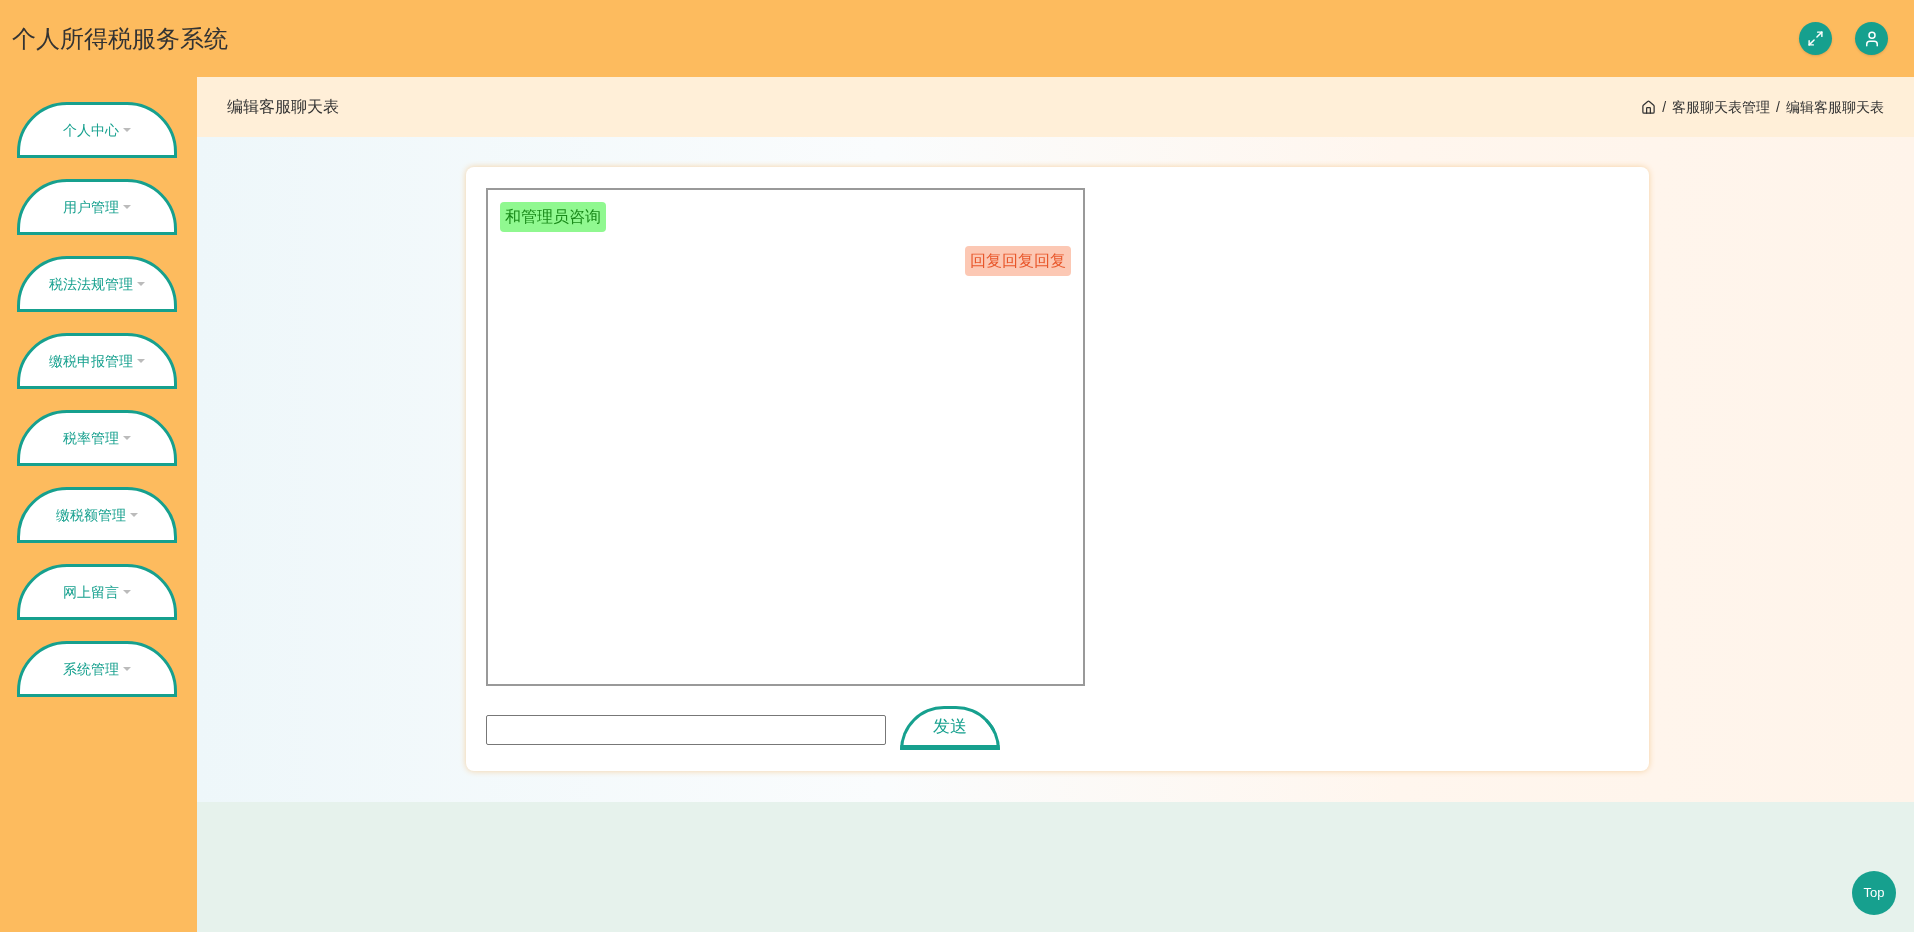 The height and width of the screenshot is (932, 1914). What do you see at coordinates (283, 107) in the screenshot?
I see `page-title: 编辑客服聊天表` at bounding box center [283, 107].